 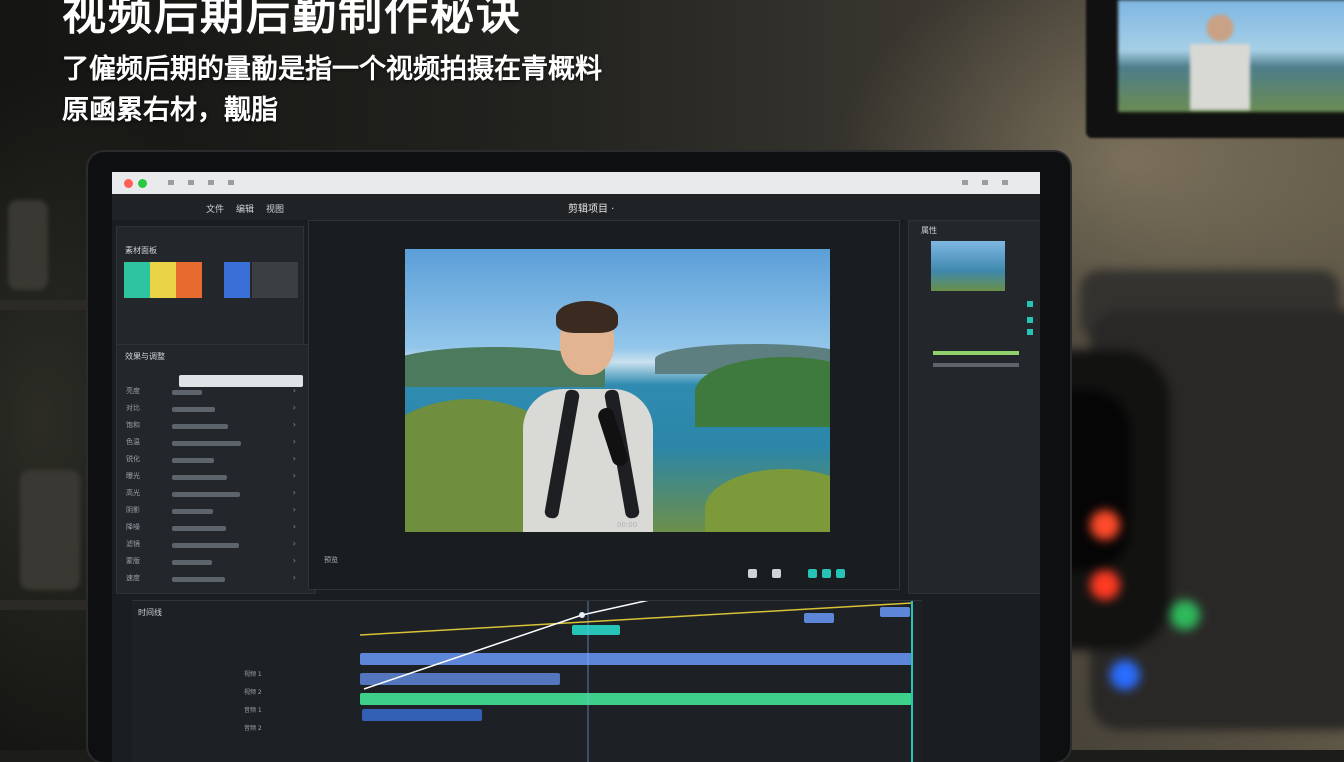 I want to click on effect-list-item: 高光 ›, so click(x=211, y=494).